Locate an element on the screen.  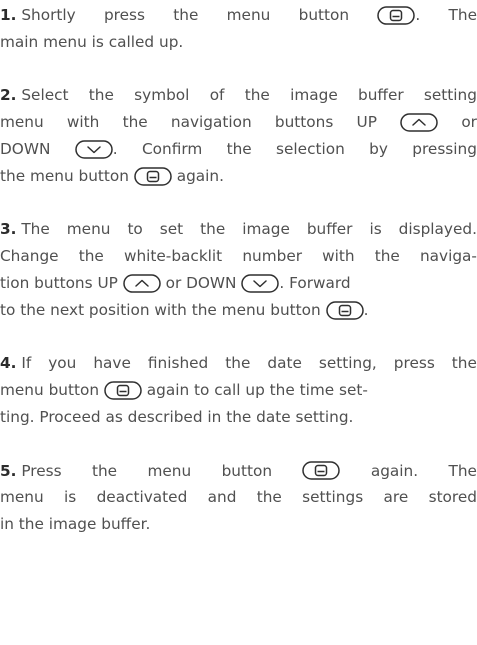
step-text: setting is located at coordinates (450, 95).